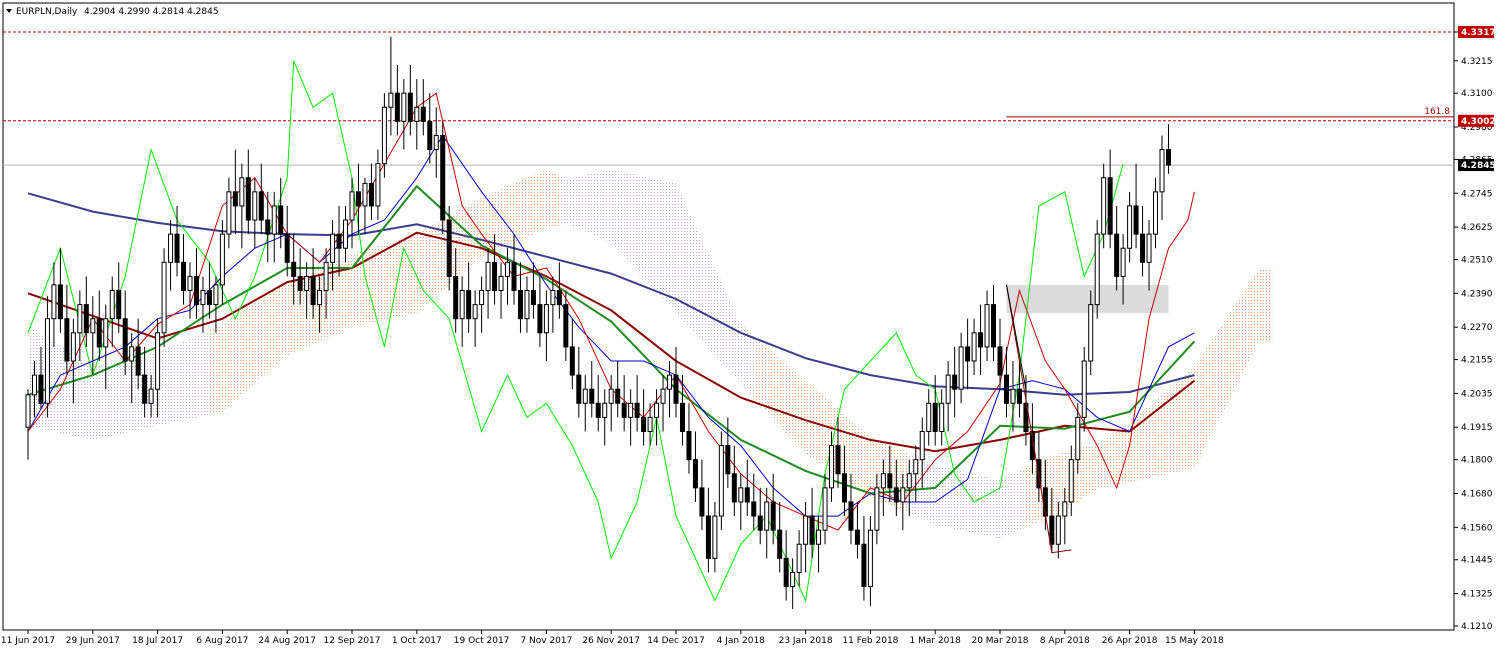 The height and width of the screenshot is (650, 1497). What do you see at coordinates (1477, 94) in the screenshot?
I see `y-tick-label: 4.3100` at bounding box center [1477, 94].